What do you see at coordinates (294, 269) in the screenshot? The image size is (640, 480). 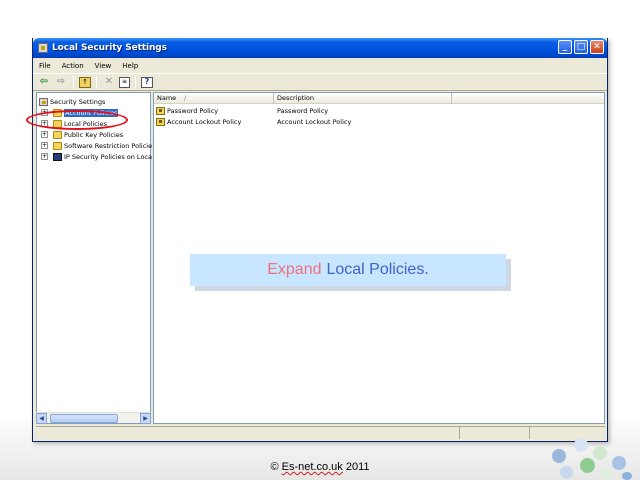 I see `callout-verb: Expand` at bounding box center [294, 269].